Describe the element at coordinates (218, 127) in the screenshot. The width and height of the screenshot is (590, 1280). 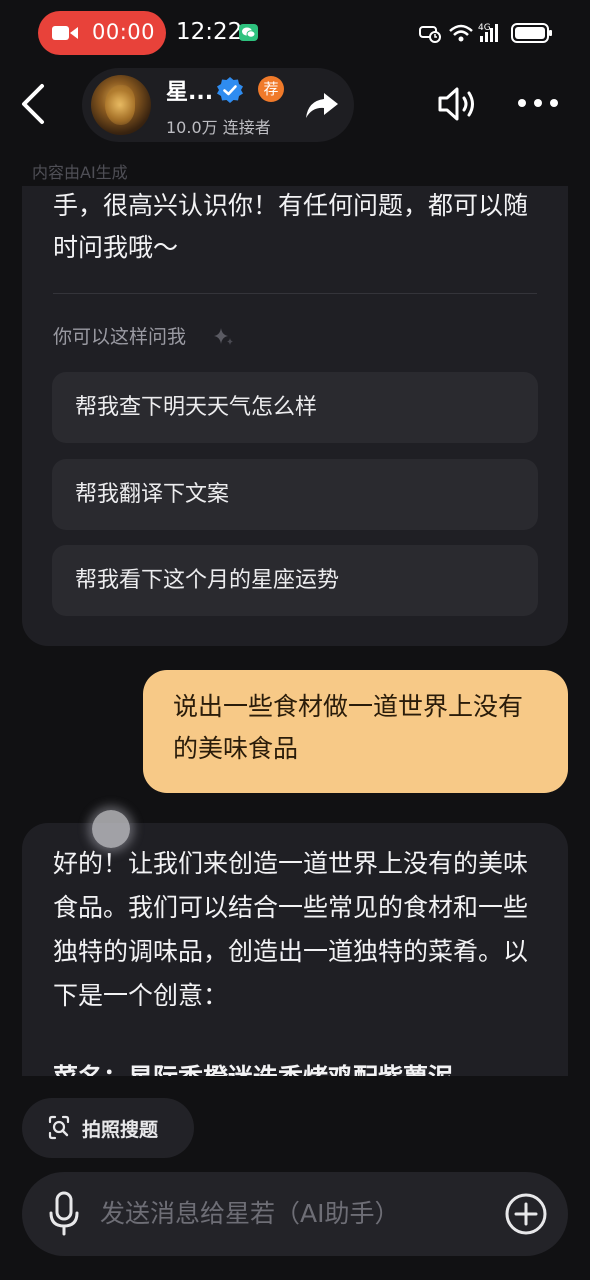
I see `connect-count: 10.0万 连接者` at that location.